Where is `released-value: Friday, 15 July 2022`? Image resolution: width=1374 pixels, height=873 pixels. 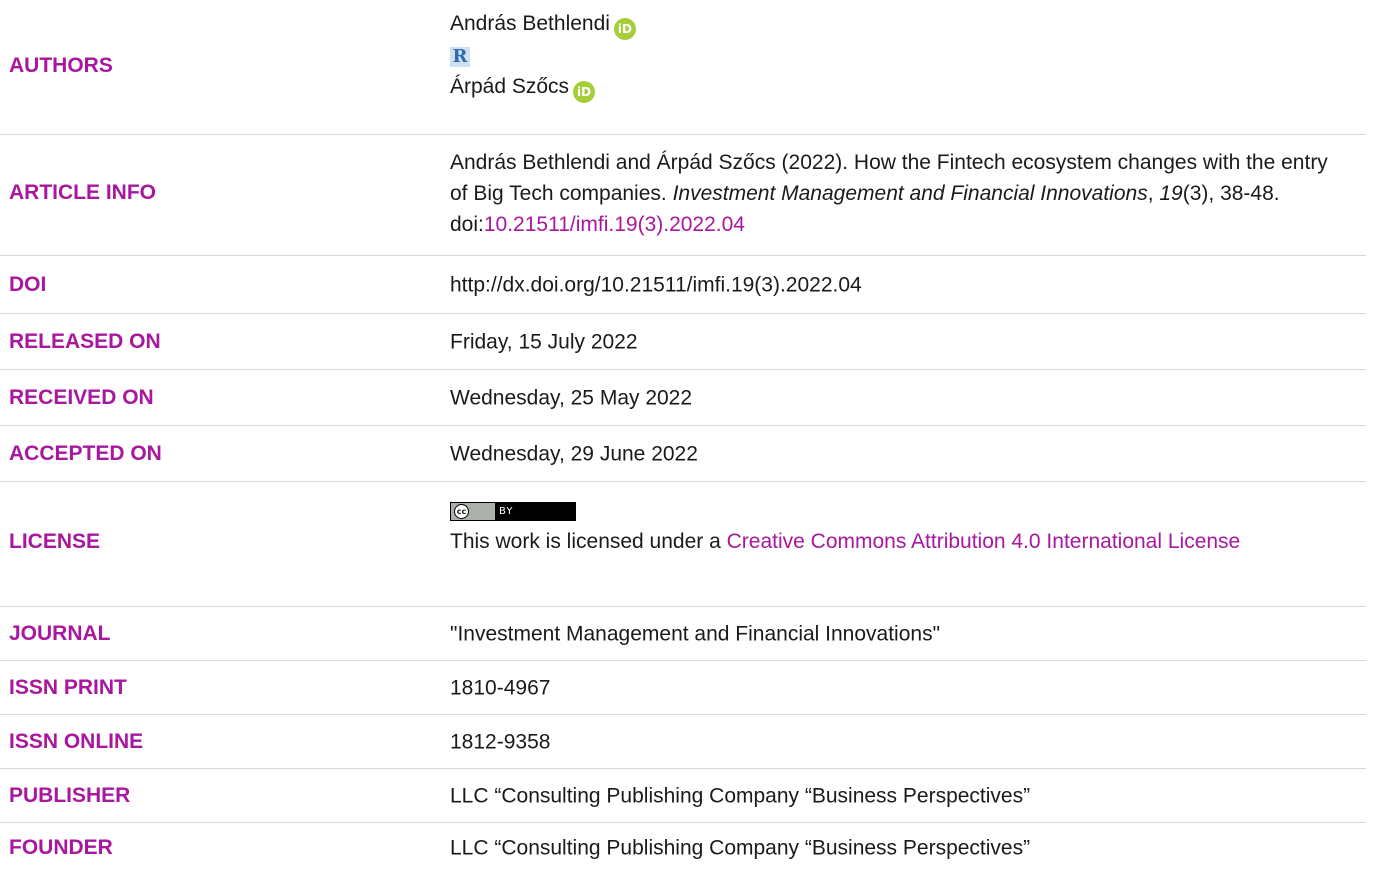
released-value: Friday, 15 July 2022 is located at coordinates (544, 341).